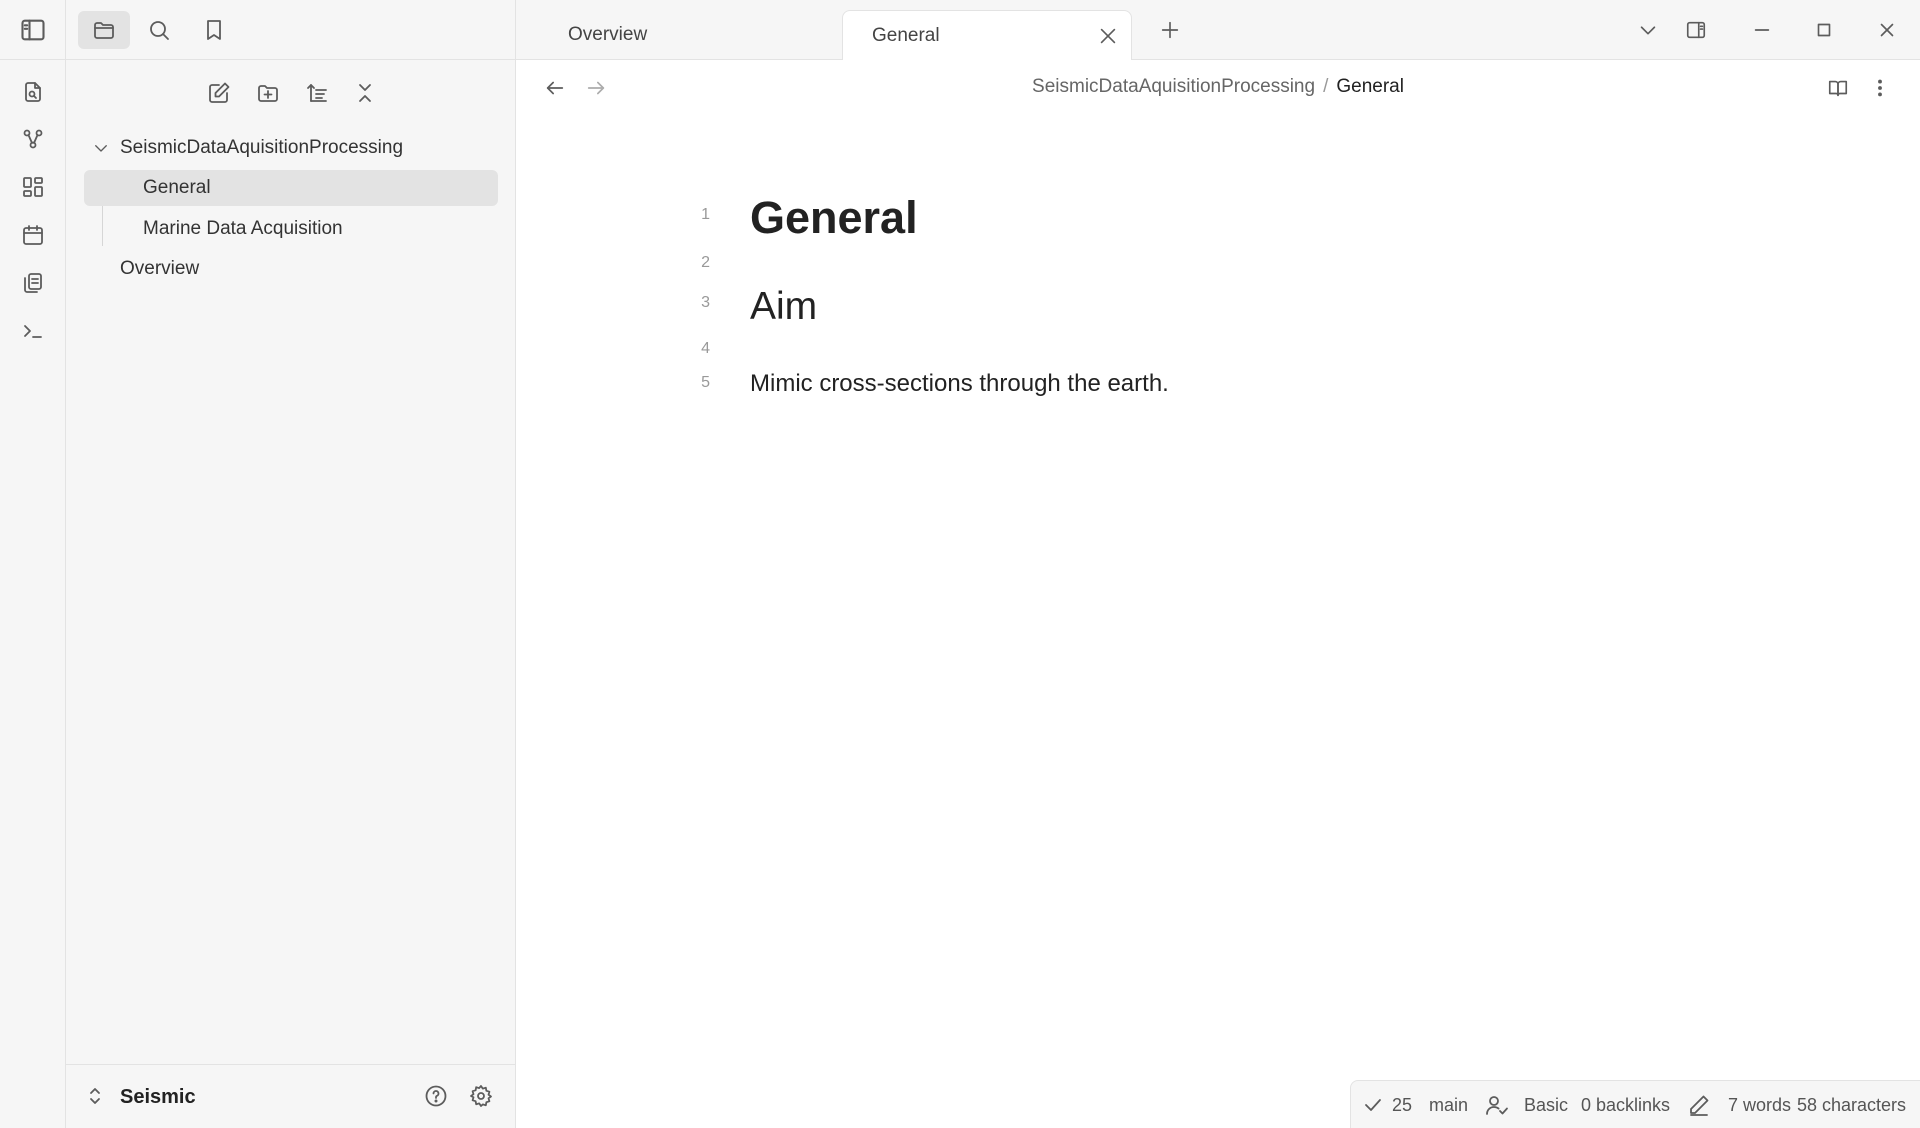 This screenshot has width=1920, height=1128. What do you see at coordinates (1173, 86) in the screenshot?
I see `breadcrumb-folder: SeismicDataAquisitionProcessing` at bounding box center [1173, 86].